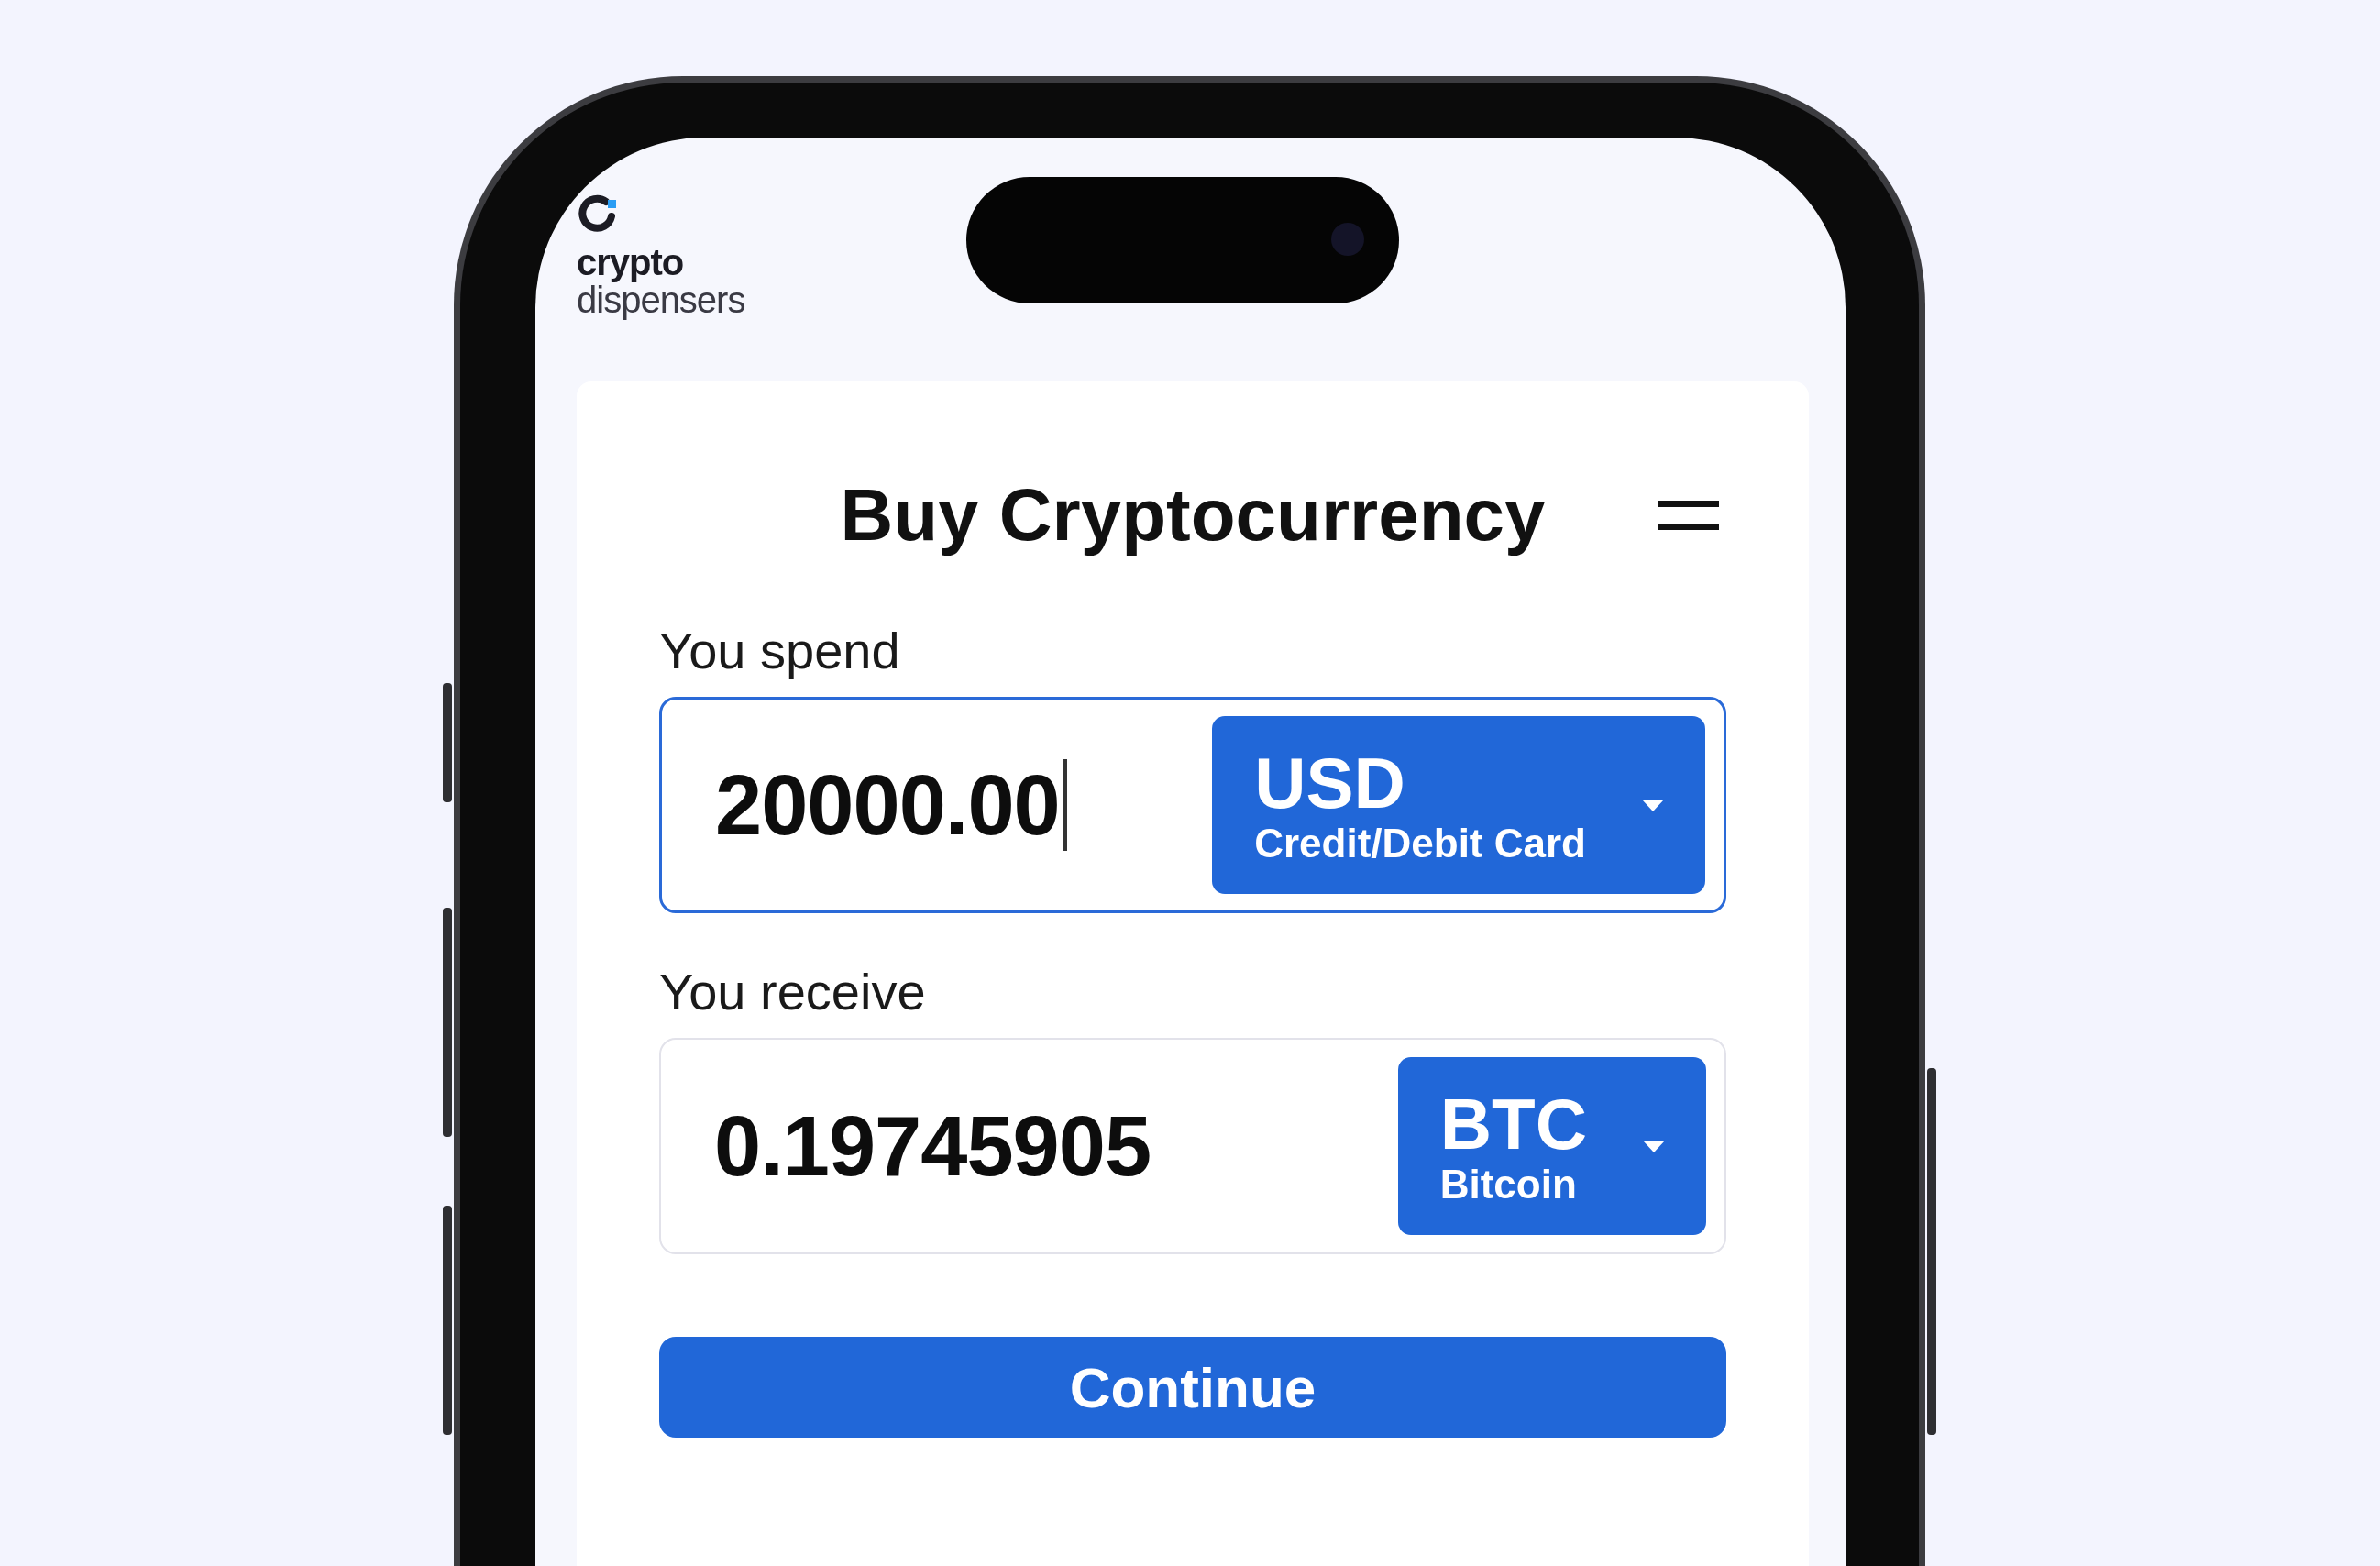 This screenshot has height=1566, width=2380. What do you see at coordinates (1192, 805) in the screenshot?
I see `amount-field: 20000.00 USD Credit/Debit Card` at bounding box center [1192, 805].